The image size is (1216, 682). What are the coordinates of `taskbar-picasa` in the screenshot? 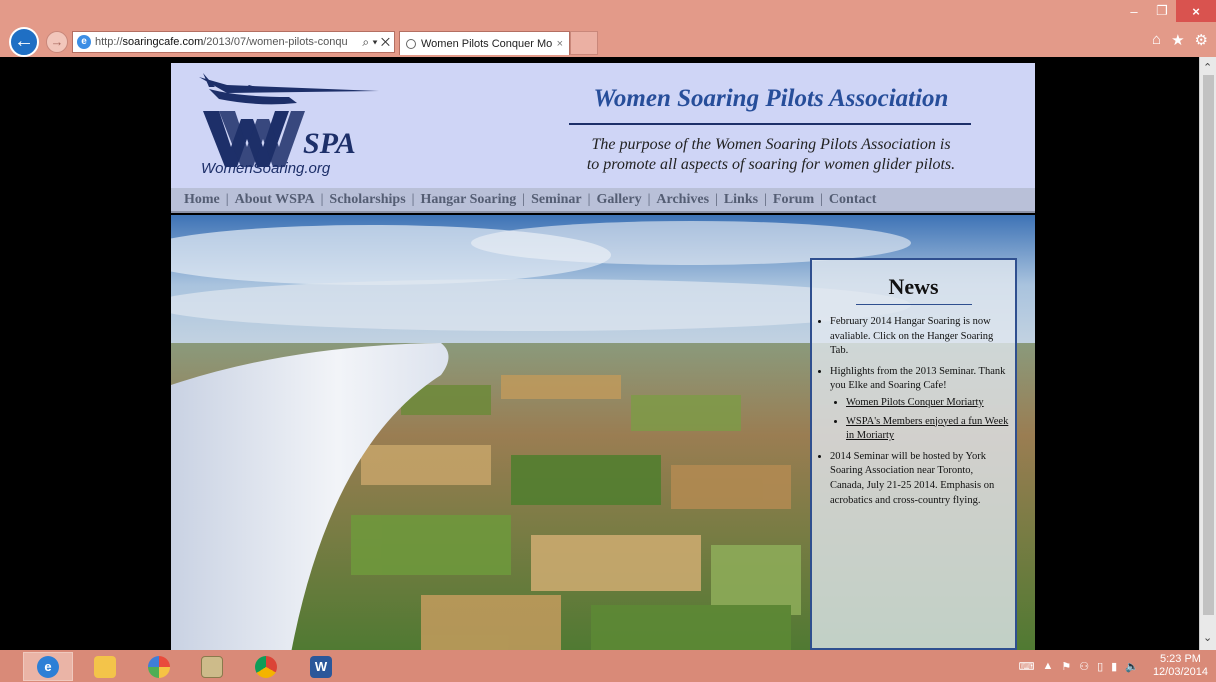 It's located at (159, 666).